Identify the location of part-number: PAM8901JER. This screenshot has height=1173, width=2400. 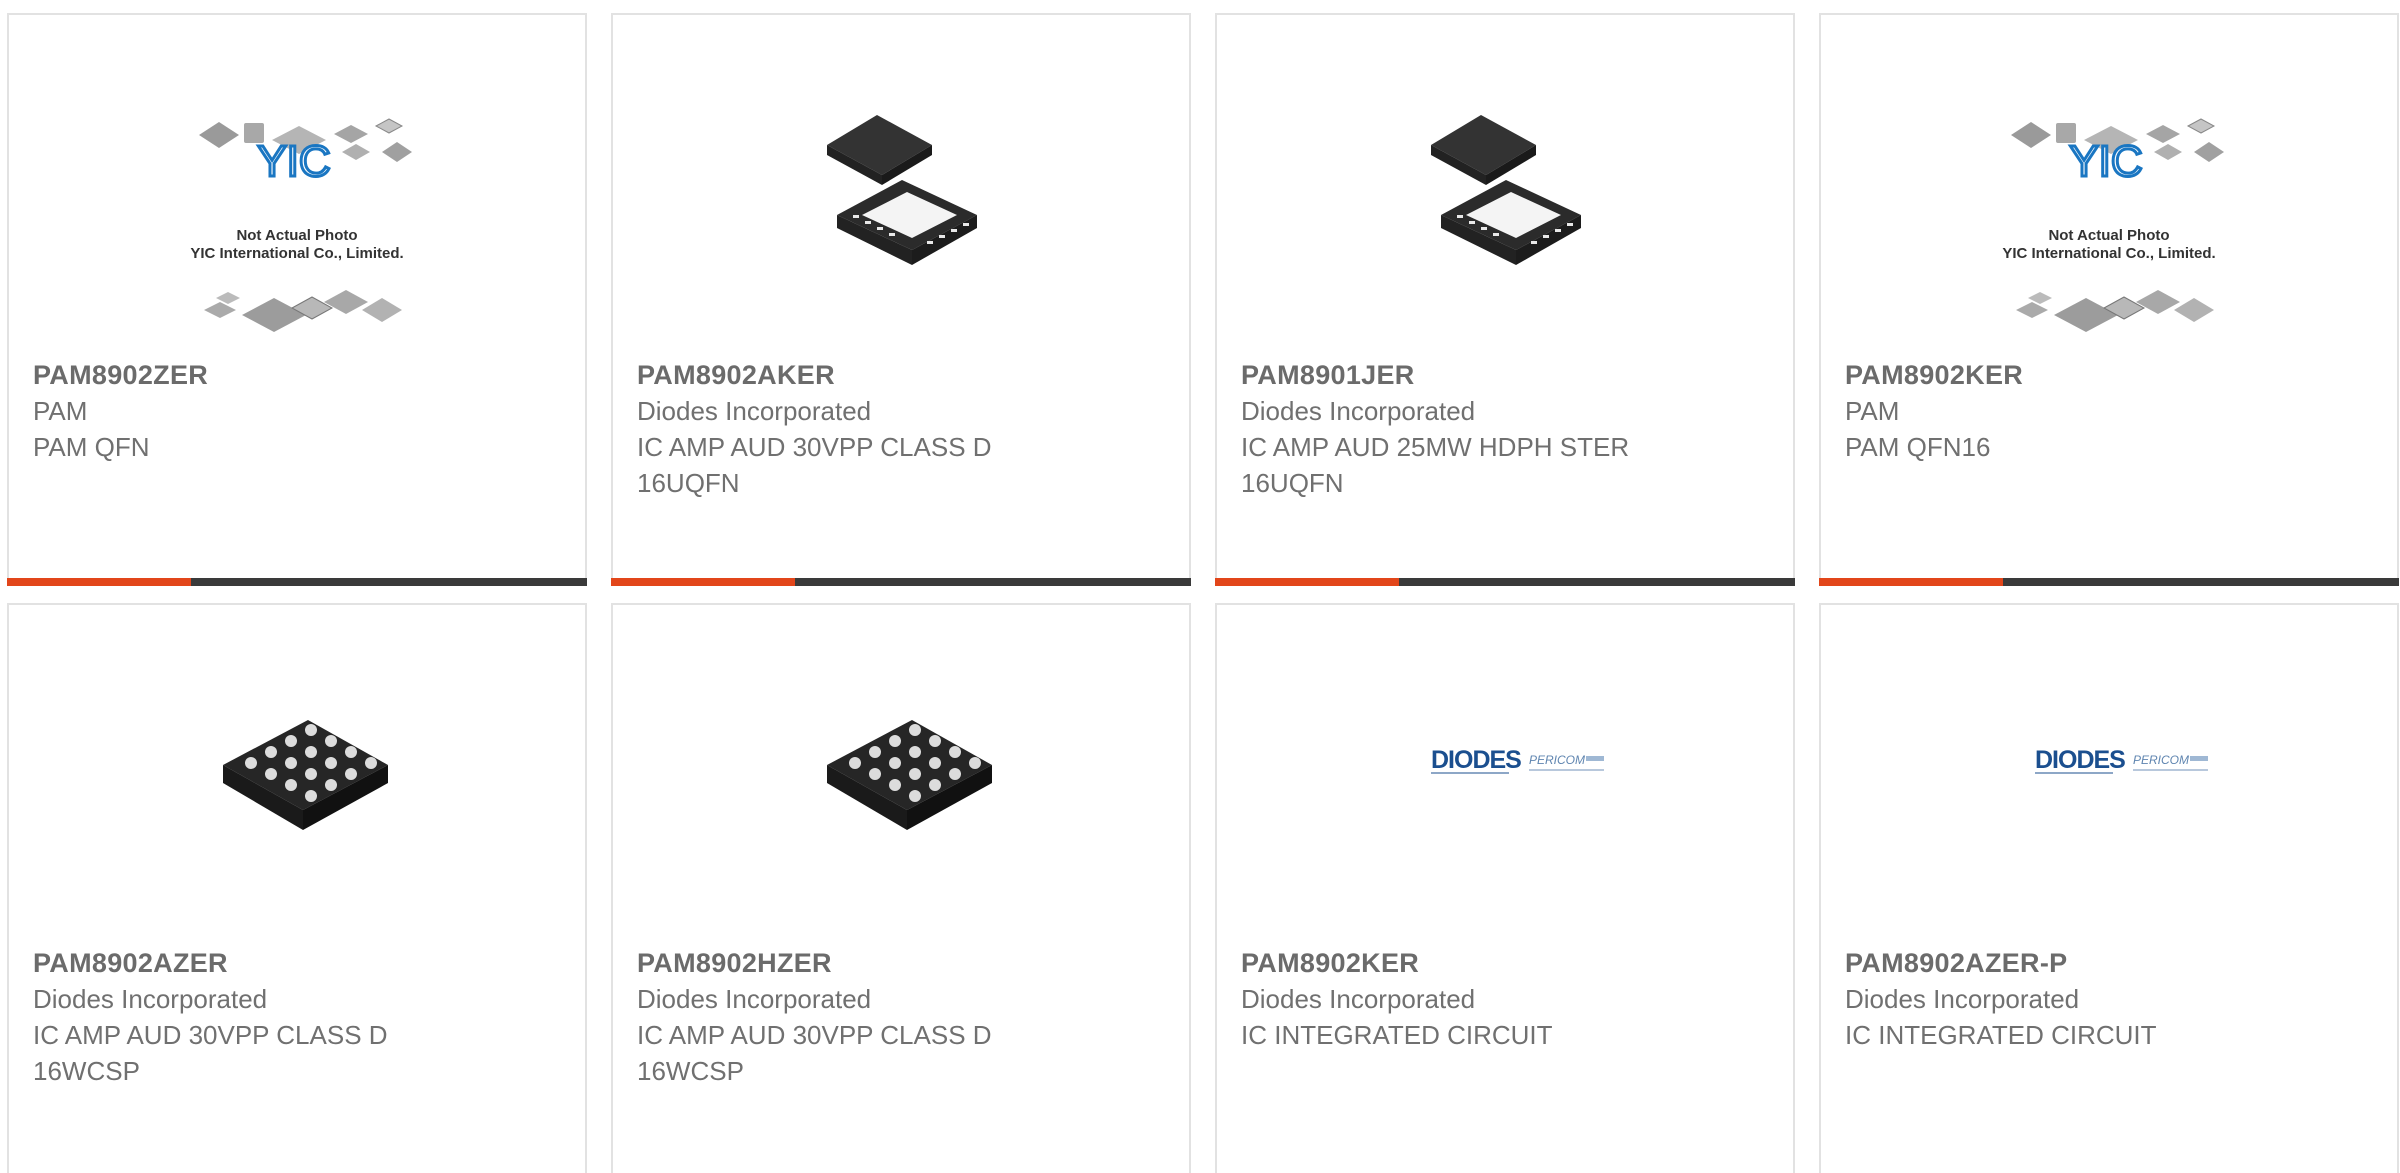
(1505, 375).